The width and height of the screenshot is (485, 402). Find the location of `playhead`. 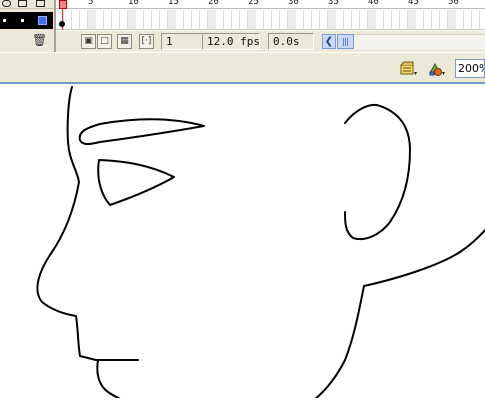

playhead is located at coordinates (63, 4).